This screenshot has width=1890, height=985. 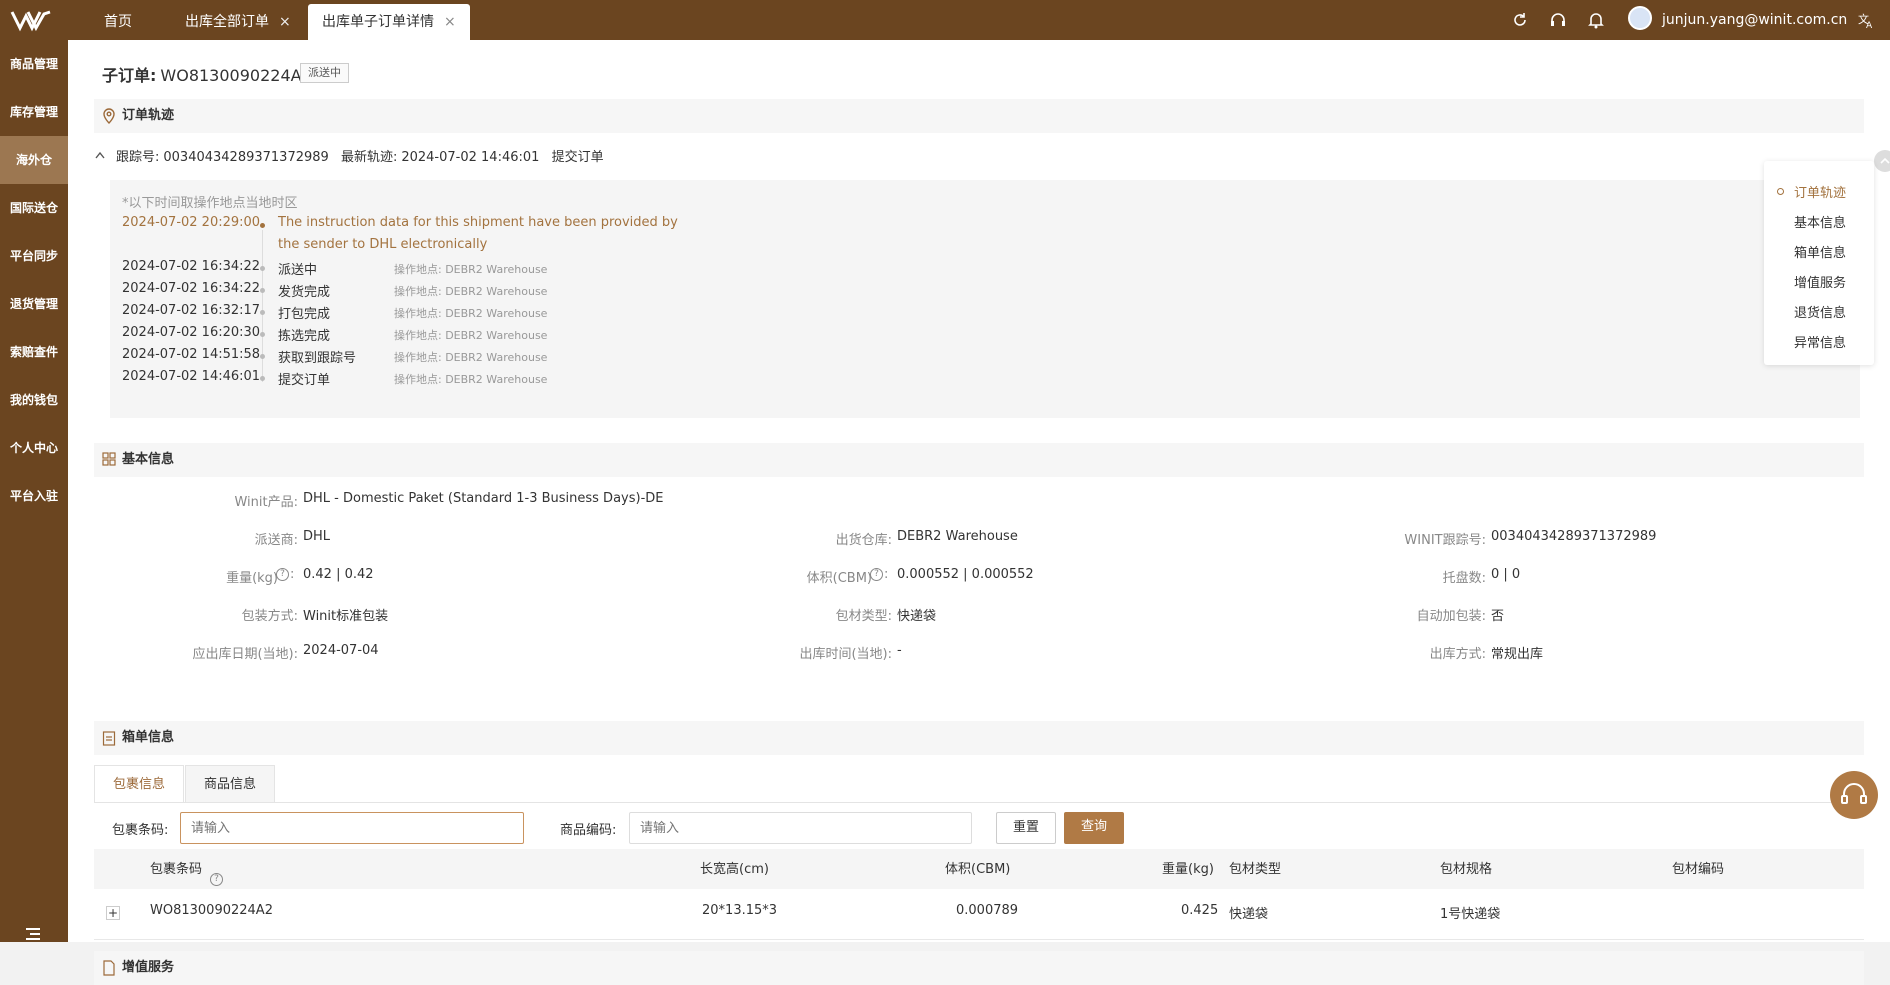 What do you see at coordinates (978, 869) in the screenshot?
I see `column-header: 体积(CBM)` at bounding box center [978, 869].